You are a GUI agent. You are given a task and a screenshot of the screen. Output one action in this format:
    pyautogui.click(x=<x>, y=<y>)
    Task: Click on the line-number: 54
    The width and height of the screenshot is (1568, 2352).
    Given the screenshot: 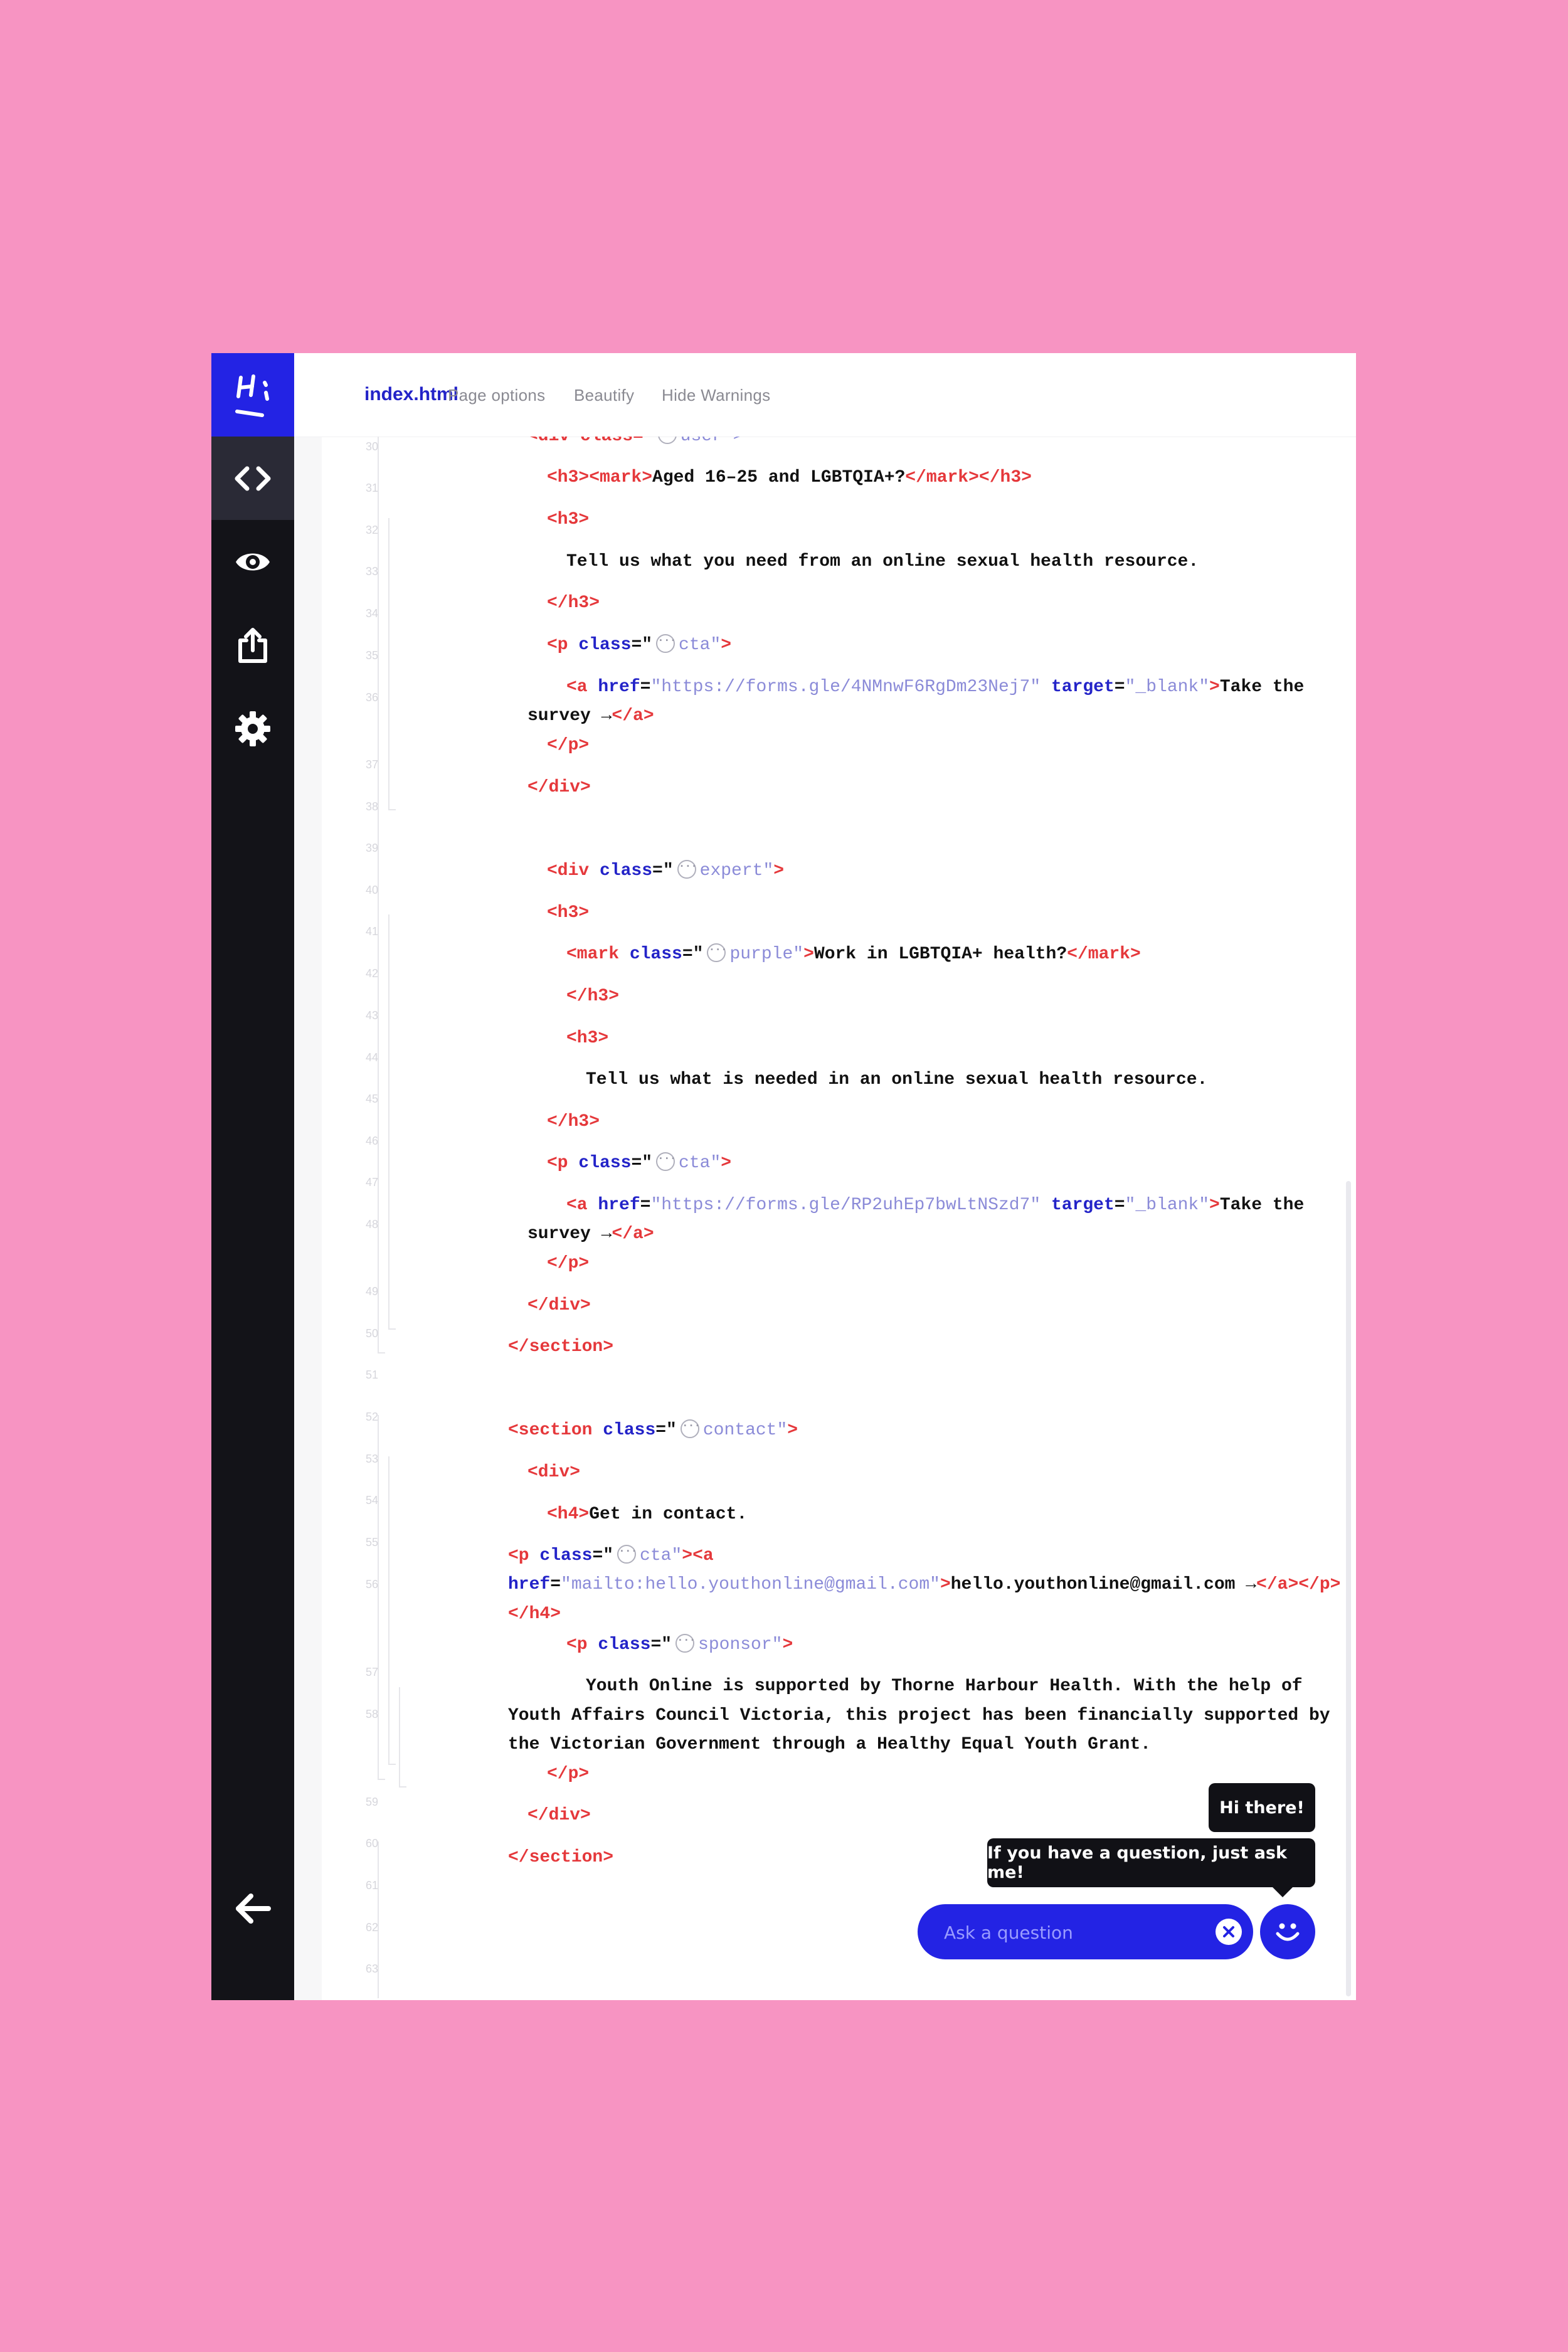 What is the action you would take?
    pyautogui.click(x=371, y=1501)
    